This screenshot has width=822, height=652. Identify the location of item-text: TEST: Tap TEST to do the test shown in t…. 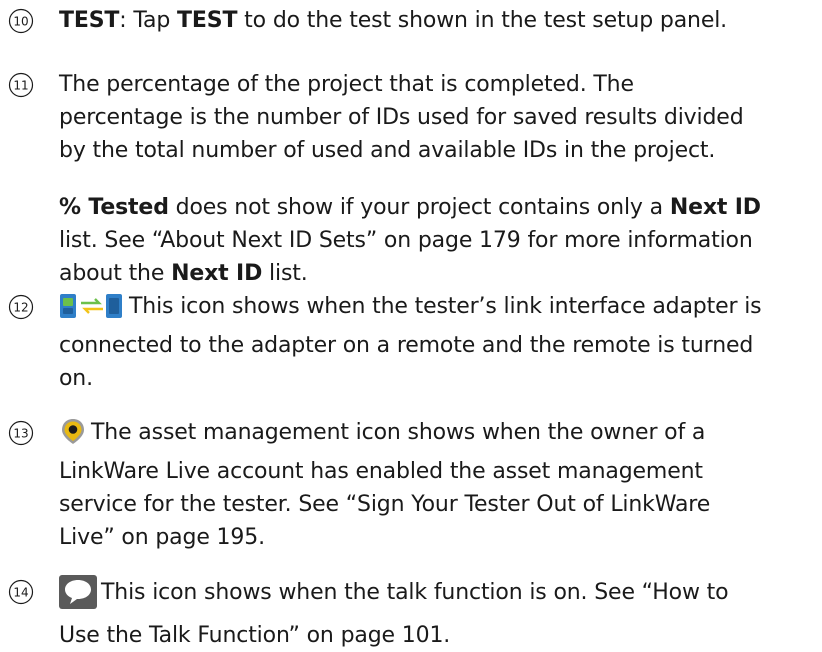
(439, 20).